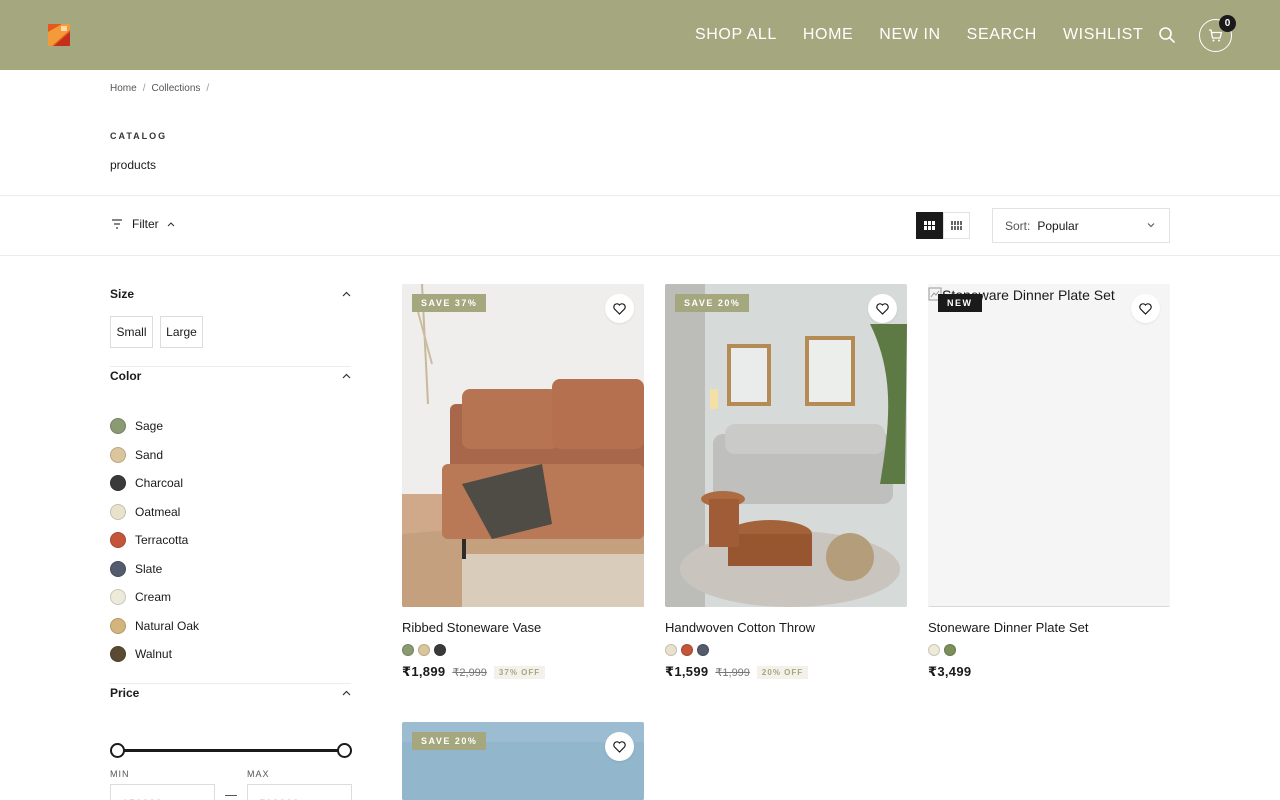 The height and width of the screenshot is (800, 1280). What do you see at coordinates (1216, 35) in the screenshot?
I see `cart-icon` at bounding box center [1216, 35].